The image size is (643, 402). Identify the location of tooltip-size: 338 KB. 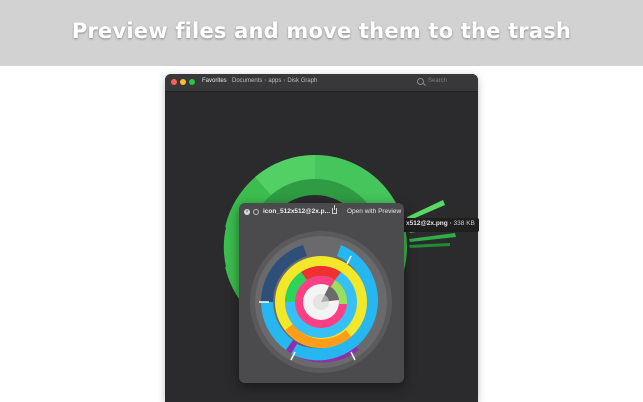
(464, 223).